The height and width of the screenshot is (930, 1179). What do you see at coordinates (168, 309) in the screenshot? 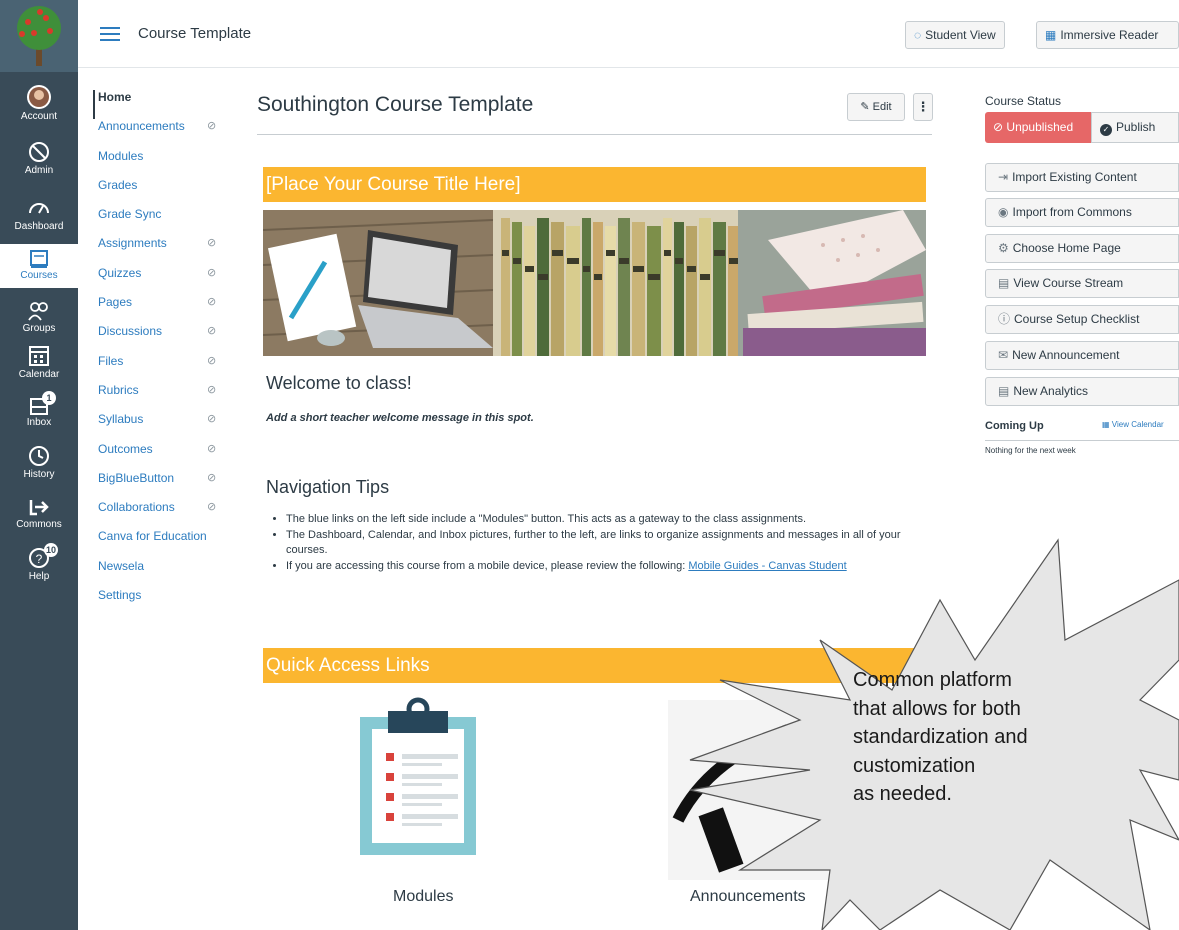
I see `course-nav-item: Pages ⊘` at bounding box center [168, 309].